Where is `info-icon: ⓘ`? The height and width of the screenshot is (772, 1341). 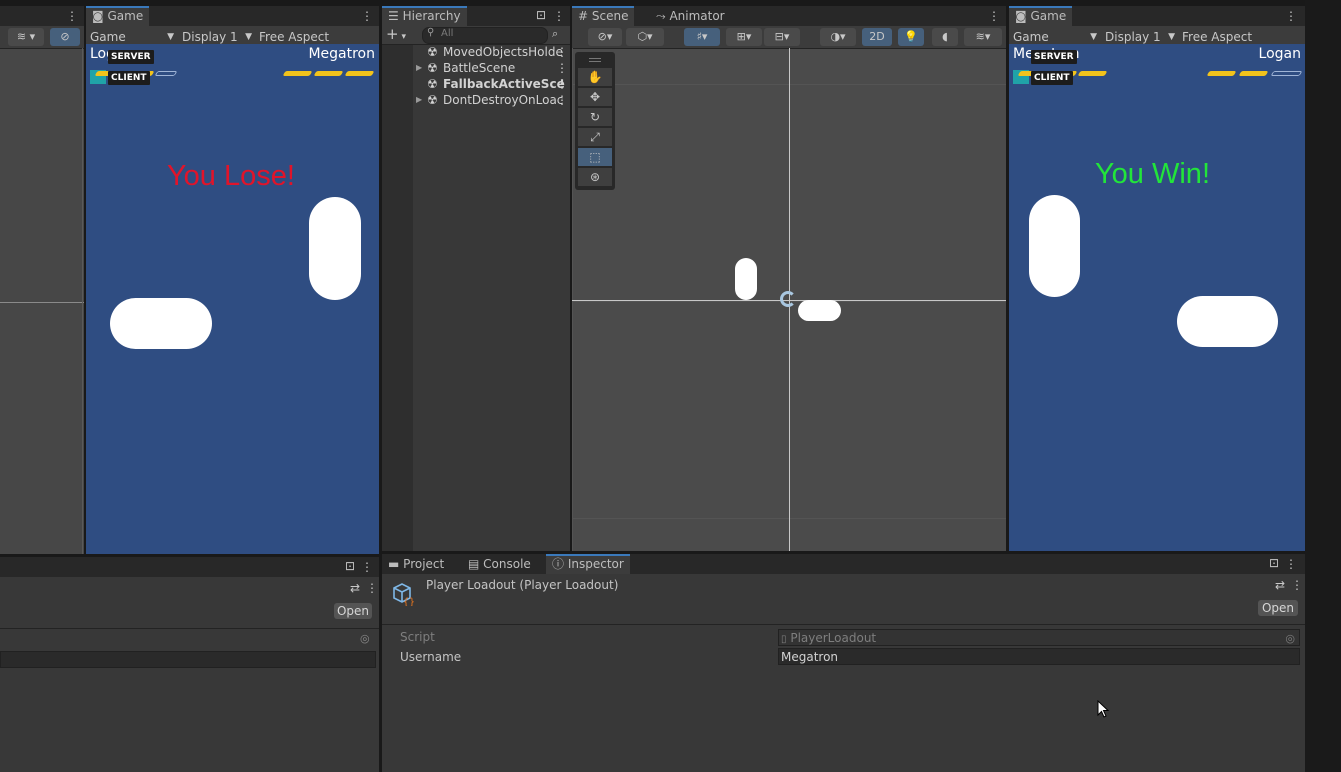 info-icon: ⓘ is located at coordinates (558, 564).